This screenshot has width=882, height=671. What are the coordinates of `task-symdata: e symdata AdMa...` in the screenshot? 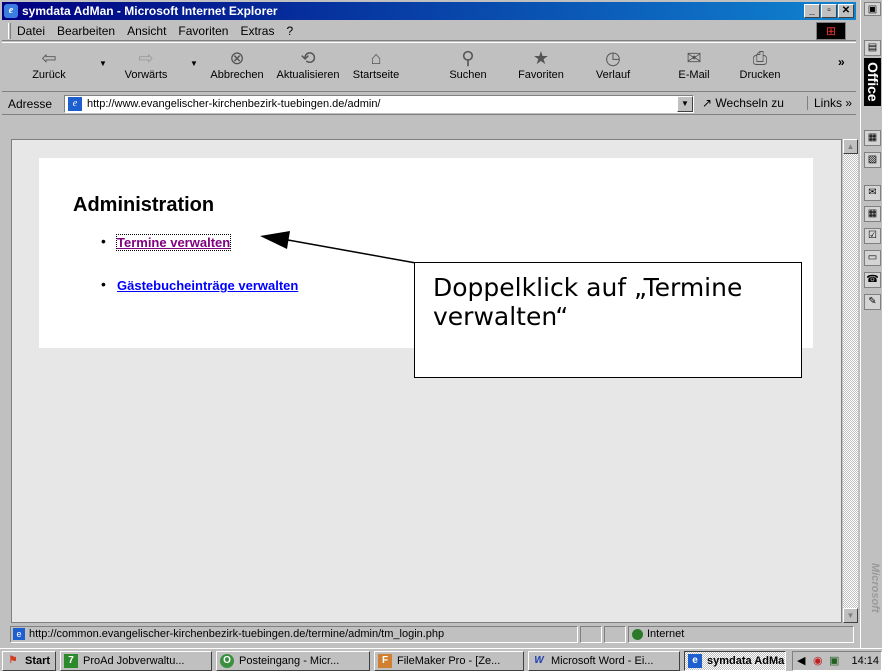 It's located at (735, 661).